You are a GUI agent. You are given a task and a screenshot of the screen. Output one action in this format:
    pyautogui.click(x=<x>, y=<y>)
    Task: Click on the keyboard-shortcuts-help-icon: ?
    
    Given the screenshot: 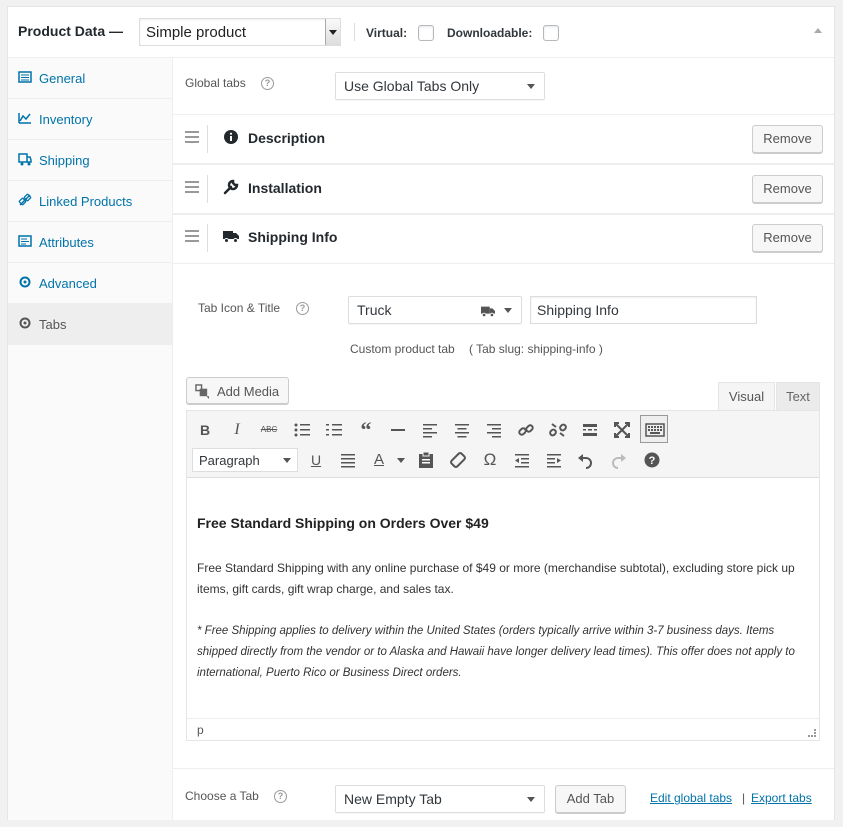 What is the action you would take?
    pyautogui.click(x=652, y=460)
    